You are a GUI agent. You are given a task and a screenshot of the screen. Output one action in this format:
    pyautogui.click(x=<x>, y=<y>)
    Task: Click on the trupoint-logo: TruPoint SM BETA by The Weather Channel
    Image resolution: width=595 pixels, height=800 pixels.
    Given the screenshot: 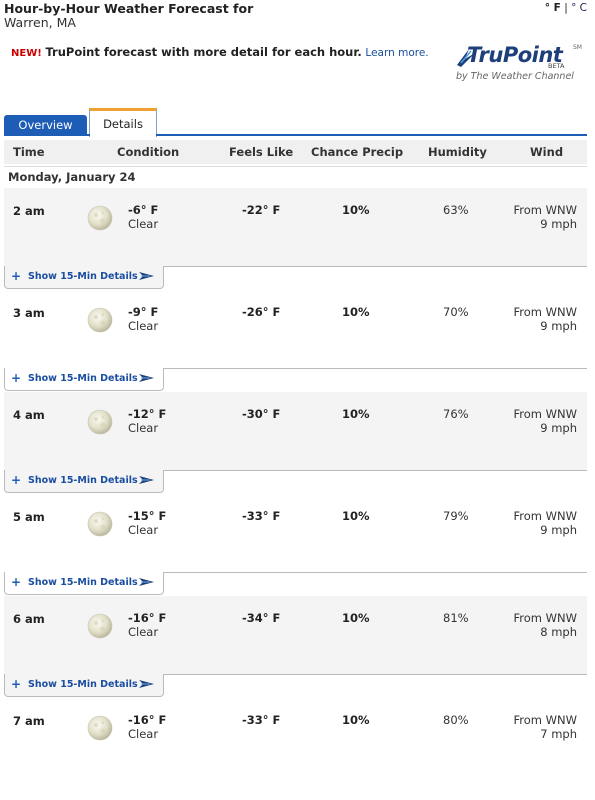 What is the action you would take?
    pyautogui.click(x=520, y=64)
    